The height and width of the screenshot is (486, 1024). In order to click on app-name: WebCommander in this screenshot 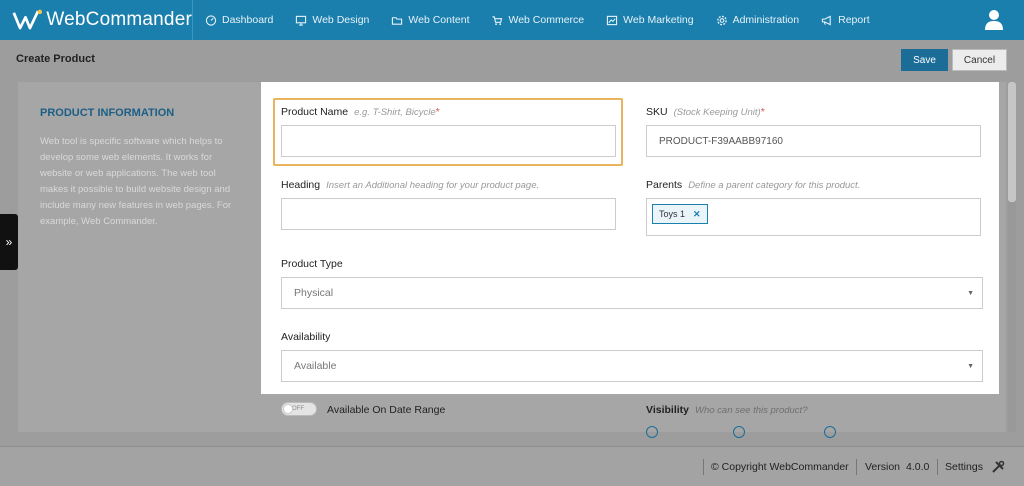, I will do `click(119, 19)`.